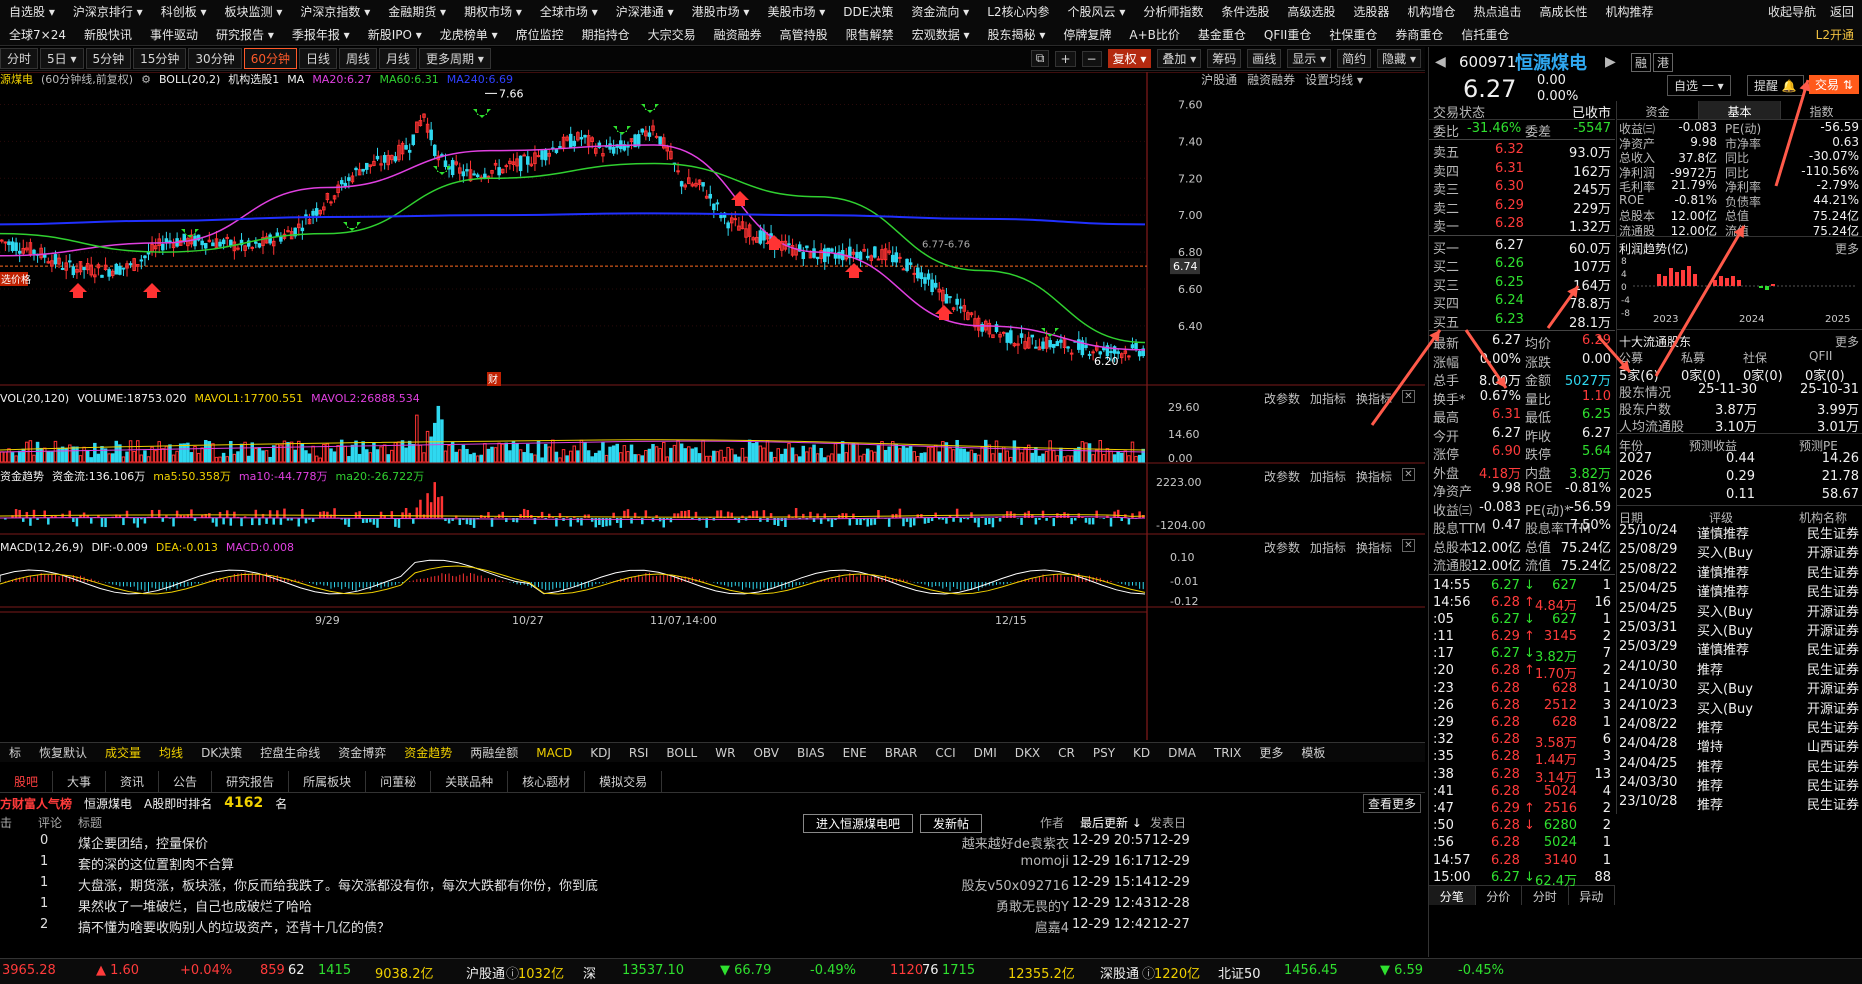 The image size is (1862, 984). Describe the element at coordinates (1374, 398) in the screenshot. I see `vol-switch-indicator: 换指标` at that location.